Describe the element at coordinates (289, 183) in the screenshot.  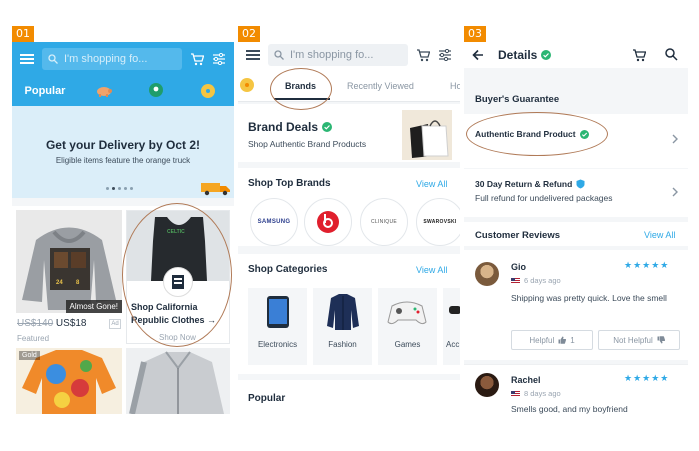
I see `top-brands-title: Shop Top Brands` at that location.